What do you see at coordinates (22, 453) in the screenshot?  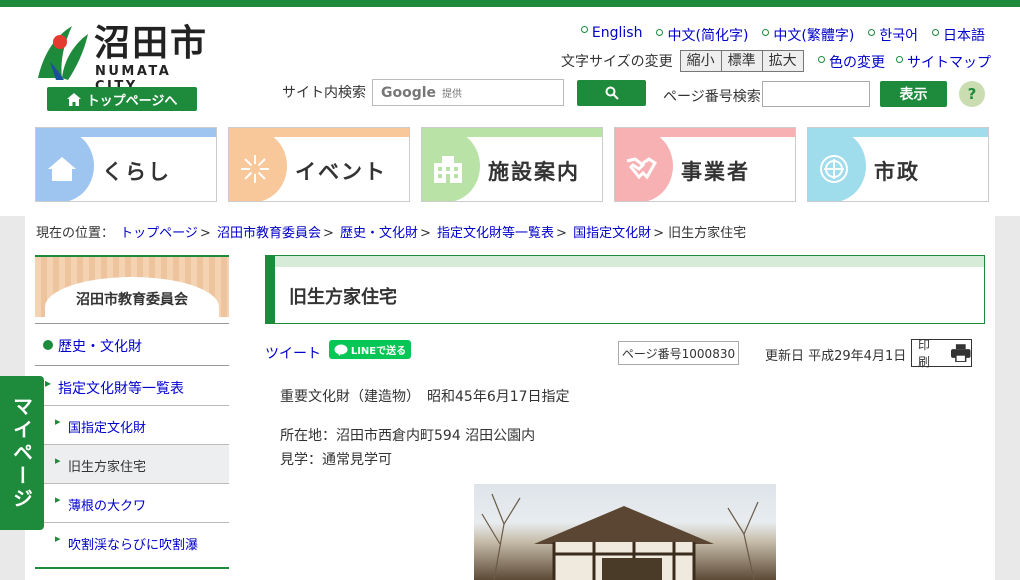 I see `mypage-tab: マイページ` at bounding box center [22, 453].